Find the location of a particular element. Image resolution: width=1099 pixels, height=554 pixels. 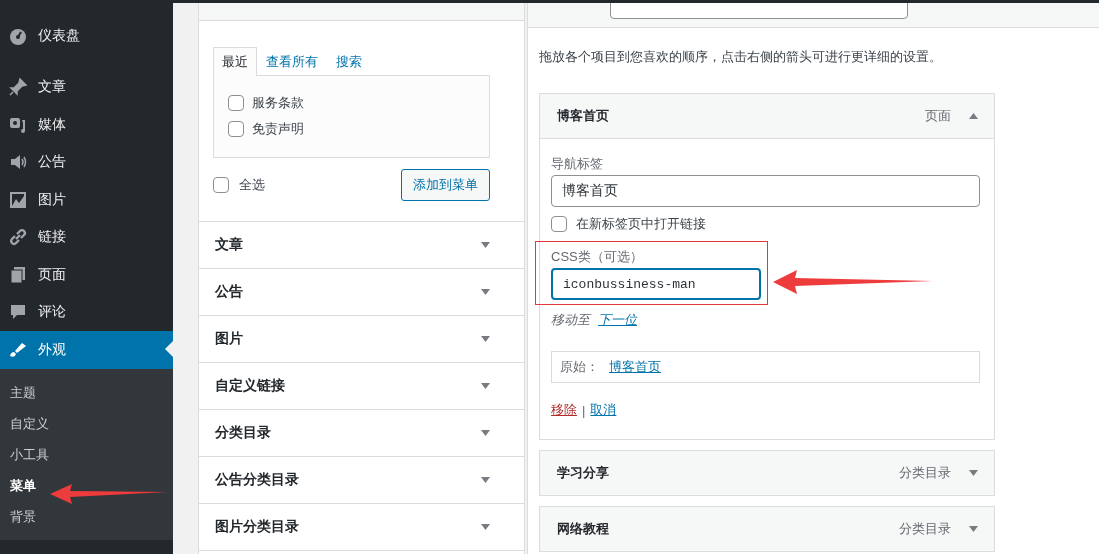

submenu-item: 主题 is located at coordinates (86, 392).